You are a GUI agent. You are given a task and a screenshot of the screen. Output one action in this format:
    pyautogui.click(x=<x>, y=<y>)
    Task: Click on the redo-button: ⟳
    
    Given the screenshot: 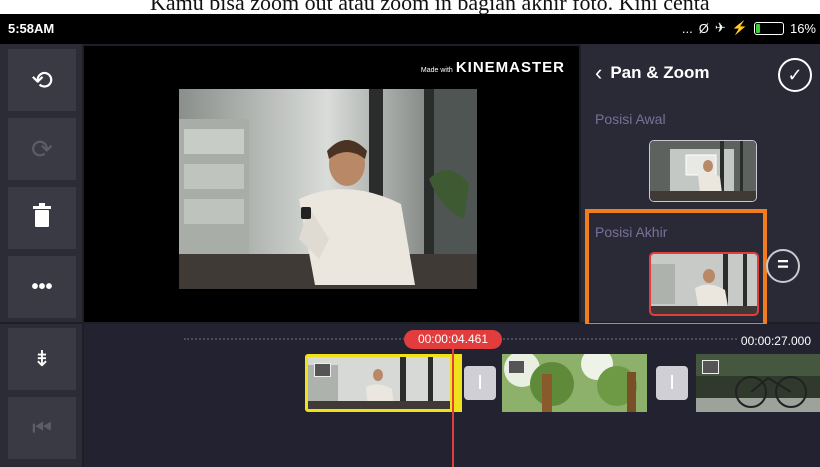 What is the action you would take?
    pyautogui.click(x=42, y=149)
    